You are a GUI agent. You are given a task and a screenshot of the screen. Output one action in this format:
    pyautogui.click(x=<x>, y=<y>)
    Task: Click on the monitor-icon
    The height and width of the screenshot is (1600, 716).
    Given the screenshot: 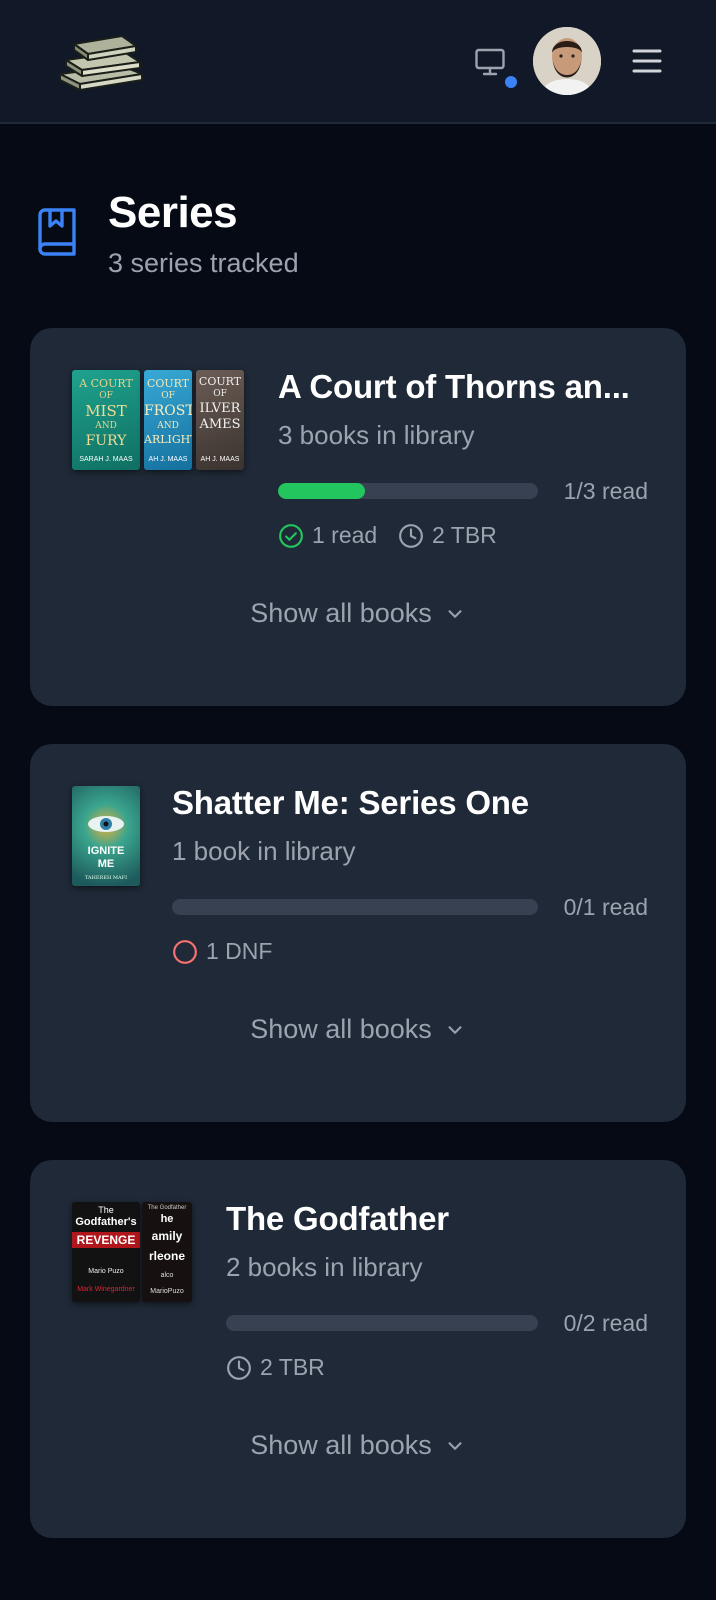 What is the action you would take?
    pyautogui.click(x=490, y=62)
    